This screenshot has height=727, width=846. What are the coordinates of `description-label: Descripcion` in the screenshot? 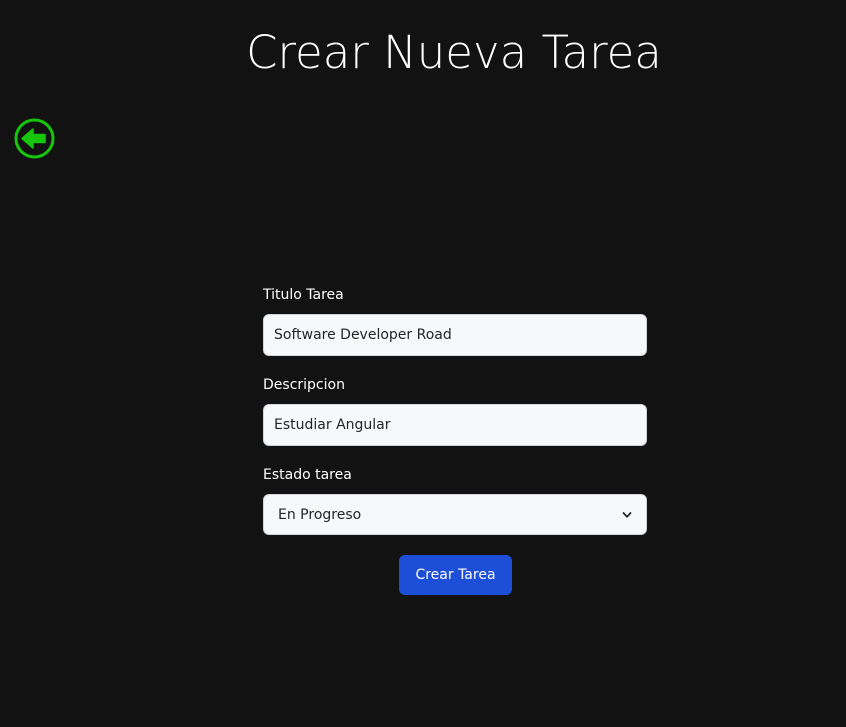 It's located at (304, 385).